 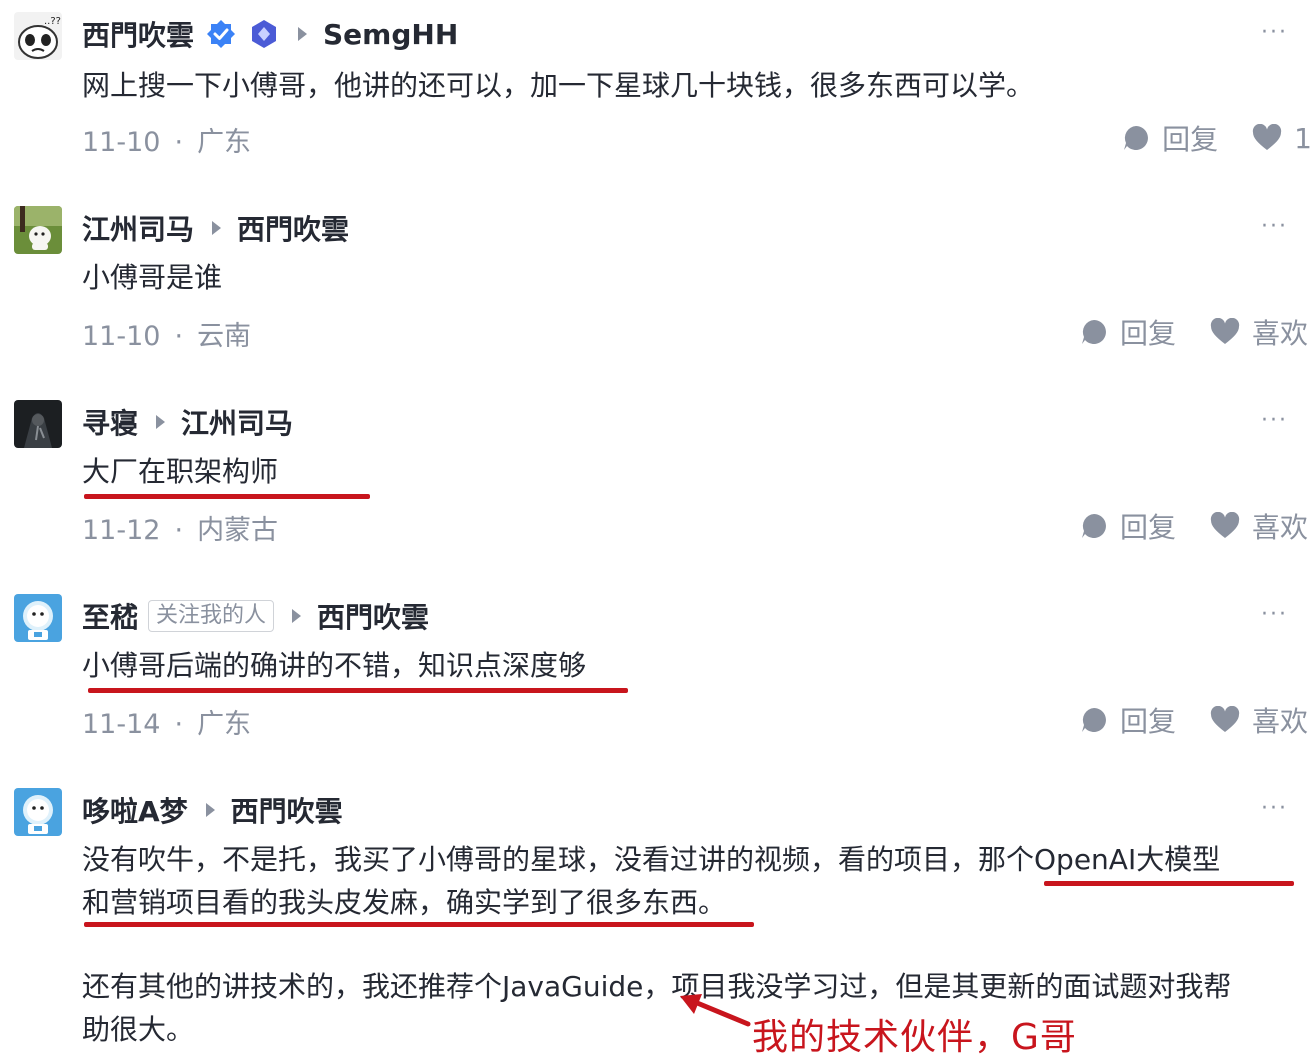 I want to click on reply-to-name: 江州司马, so click(x=237, y=422).